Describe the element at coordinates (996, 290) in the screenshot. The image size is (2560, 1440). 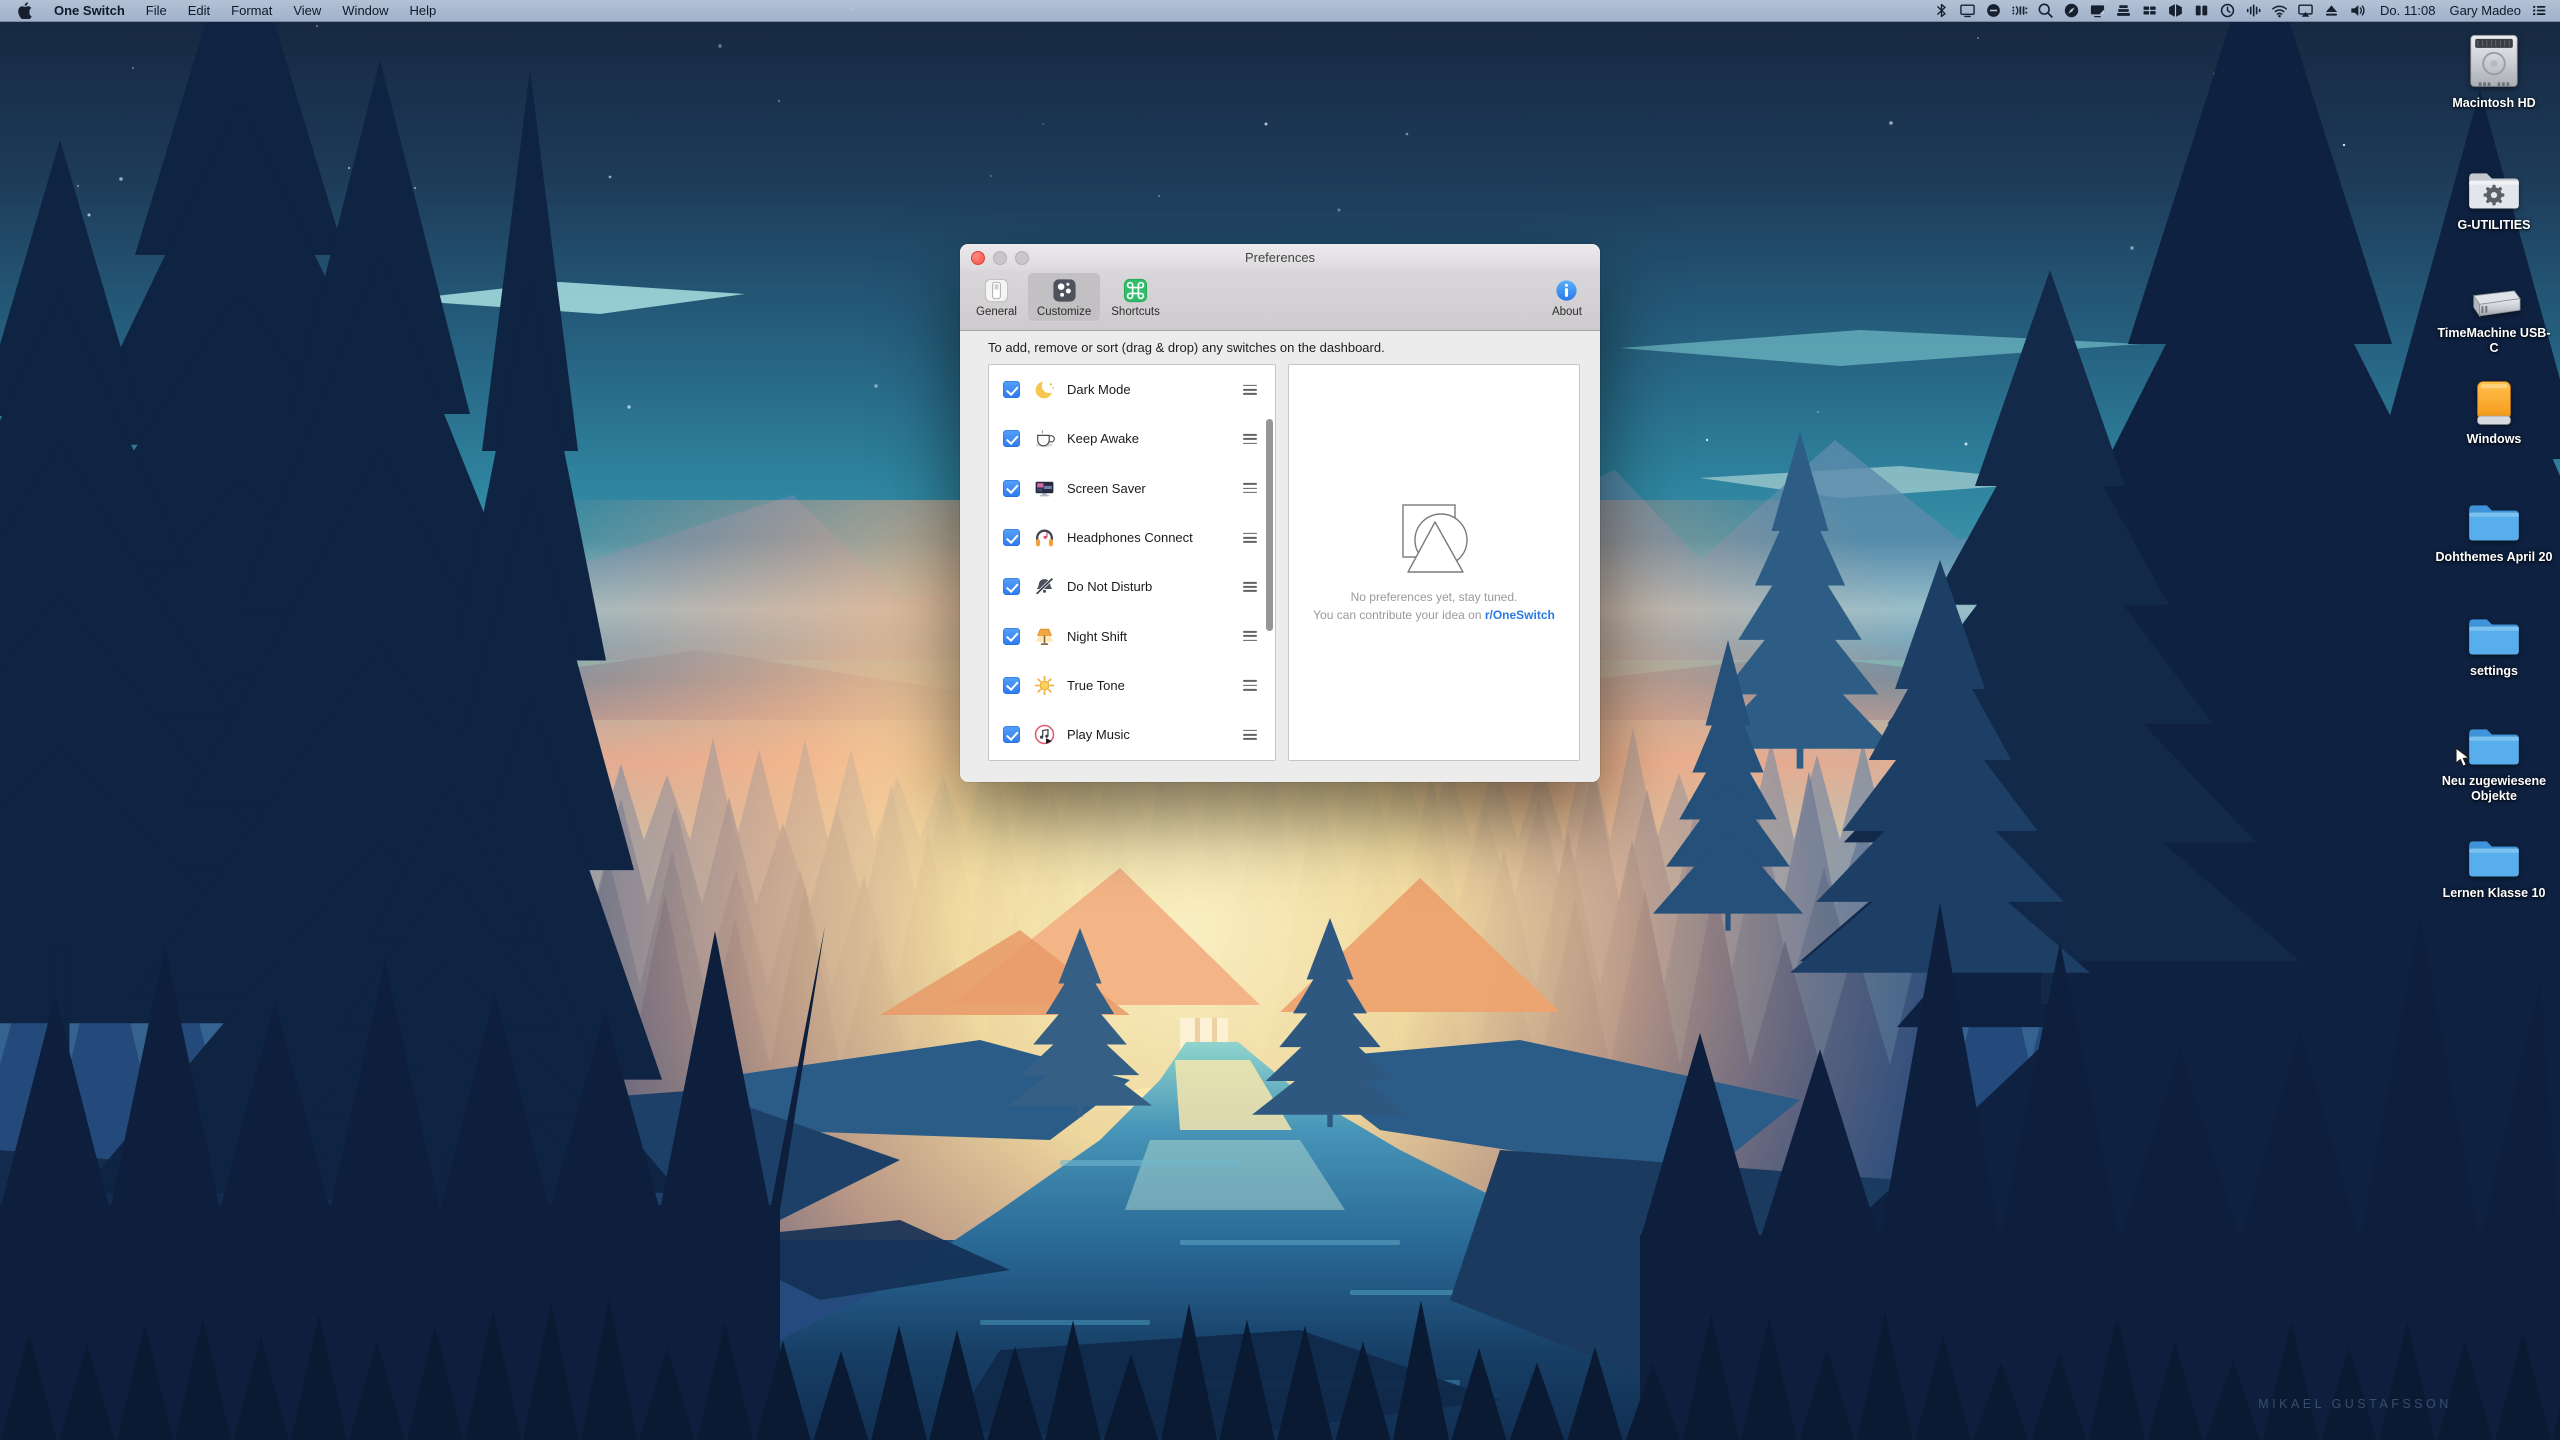
I see `switch-plate-icon` at that location.